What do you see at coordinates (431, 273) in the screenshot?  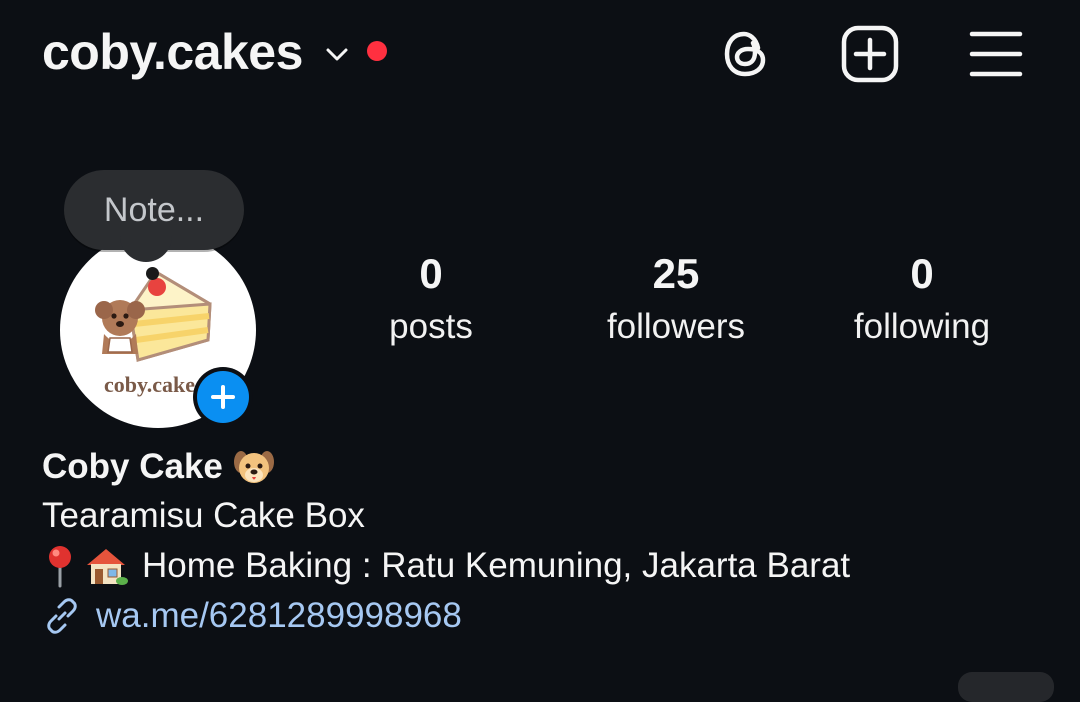 I see `posts-count: 0` at bounding box center [431, 273].